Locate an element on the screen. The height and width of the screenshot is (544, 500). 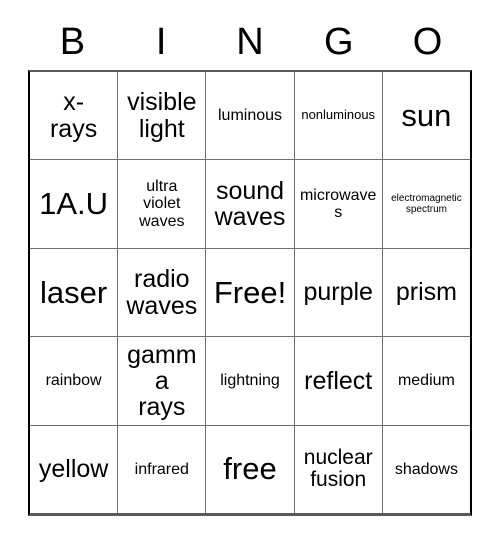
bingo-cell-label: shadows is located at coordinates (426, 469).